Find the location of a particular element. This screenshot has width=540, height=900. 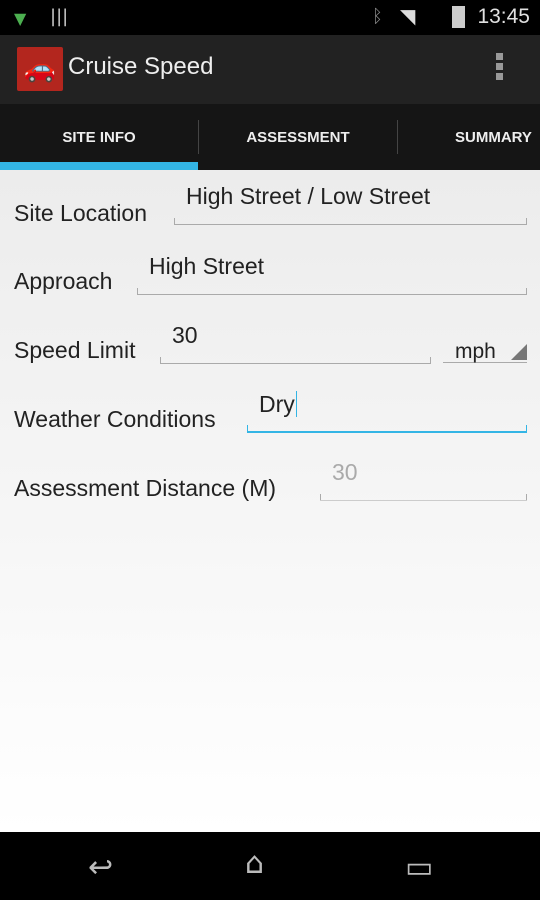

speed-unit-spinner: mph is located at coordinates (485, 351).